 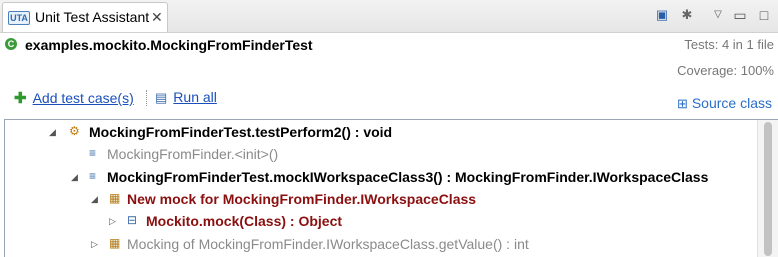 I want to click on maximize-icon: □, so click(x=764, y=15).